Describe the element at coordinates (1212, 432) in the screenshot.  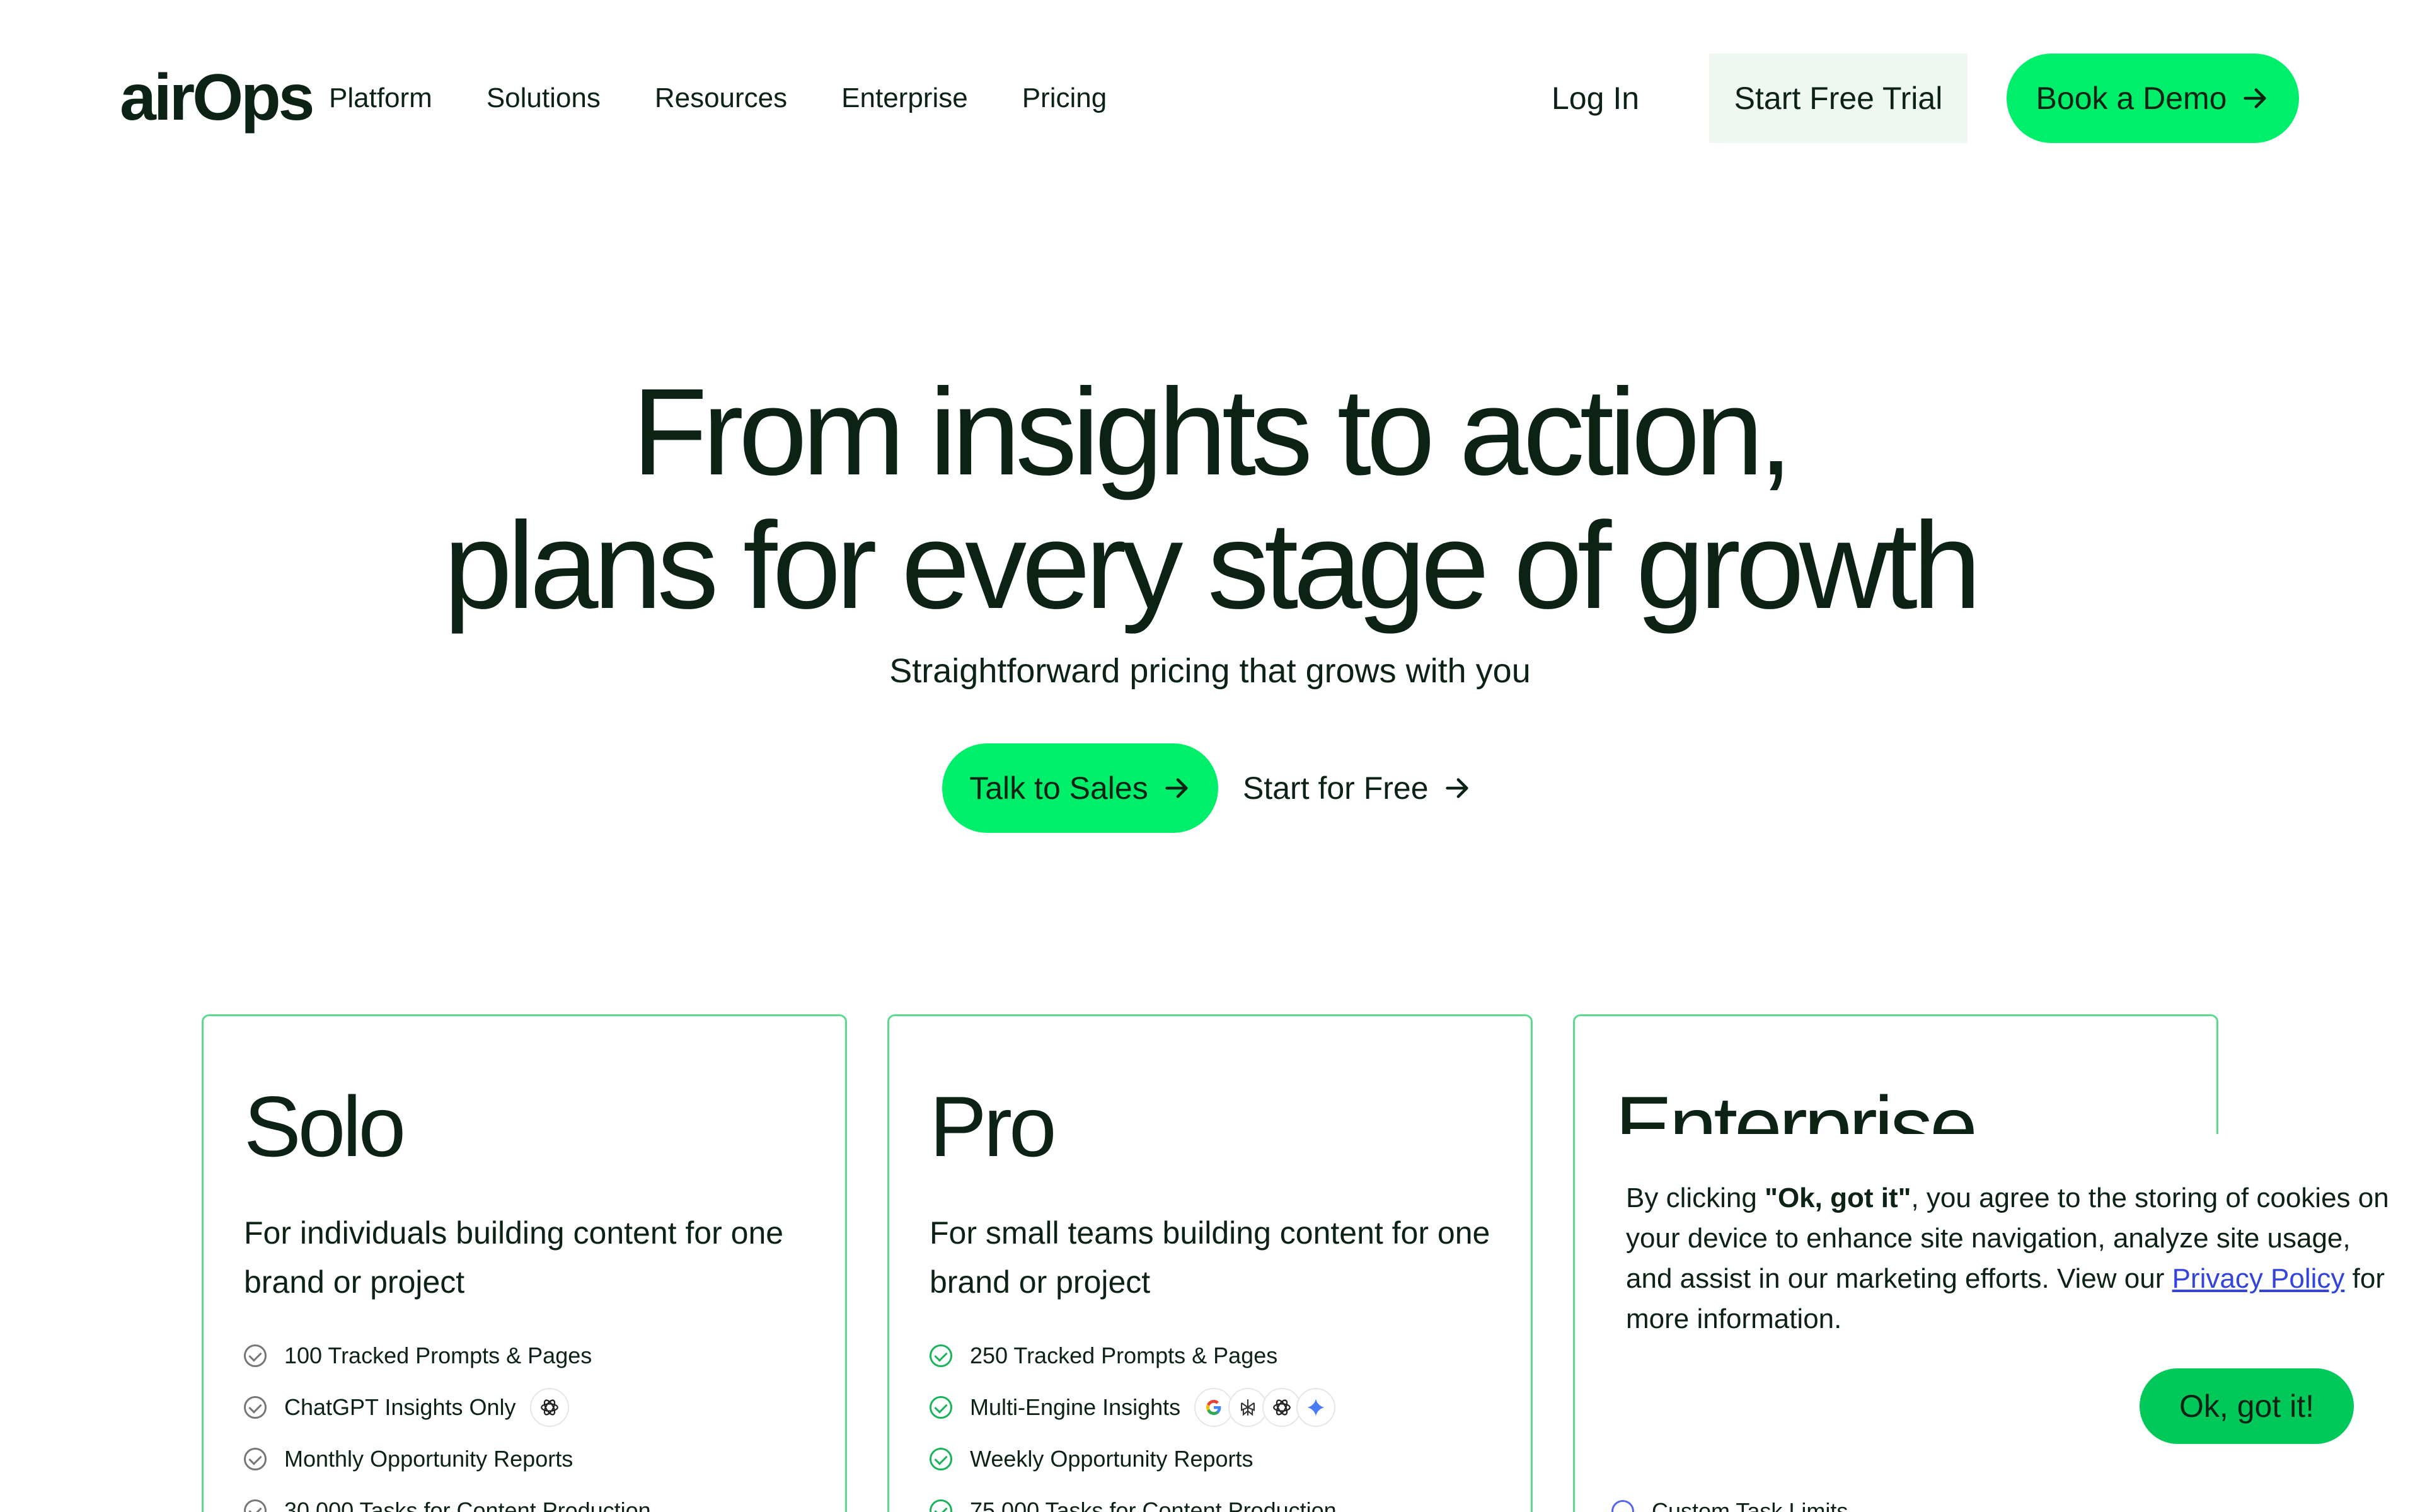
I see `hero-title-line-1: From insights to action,` at that location.